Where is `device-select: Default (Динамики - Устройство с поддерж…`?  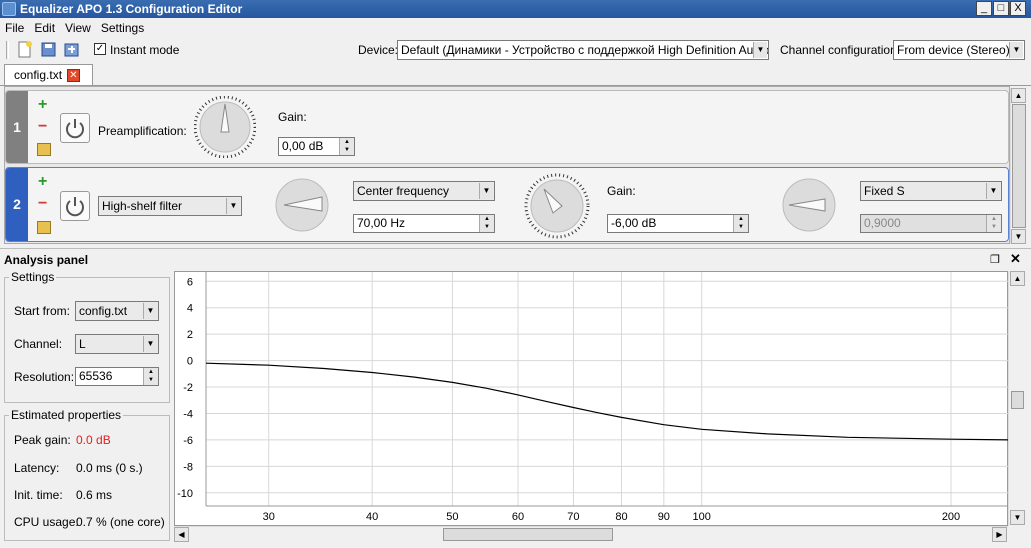
device-select: Default (Динамики - Устройство с поддерж… is located at coordinates (583, 50).